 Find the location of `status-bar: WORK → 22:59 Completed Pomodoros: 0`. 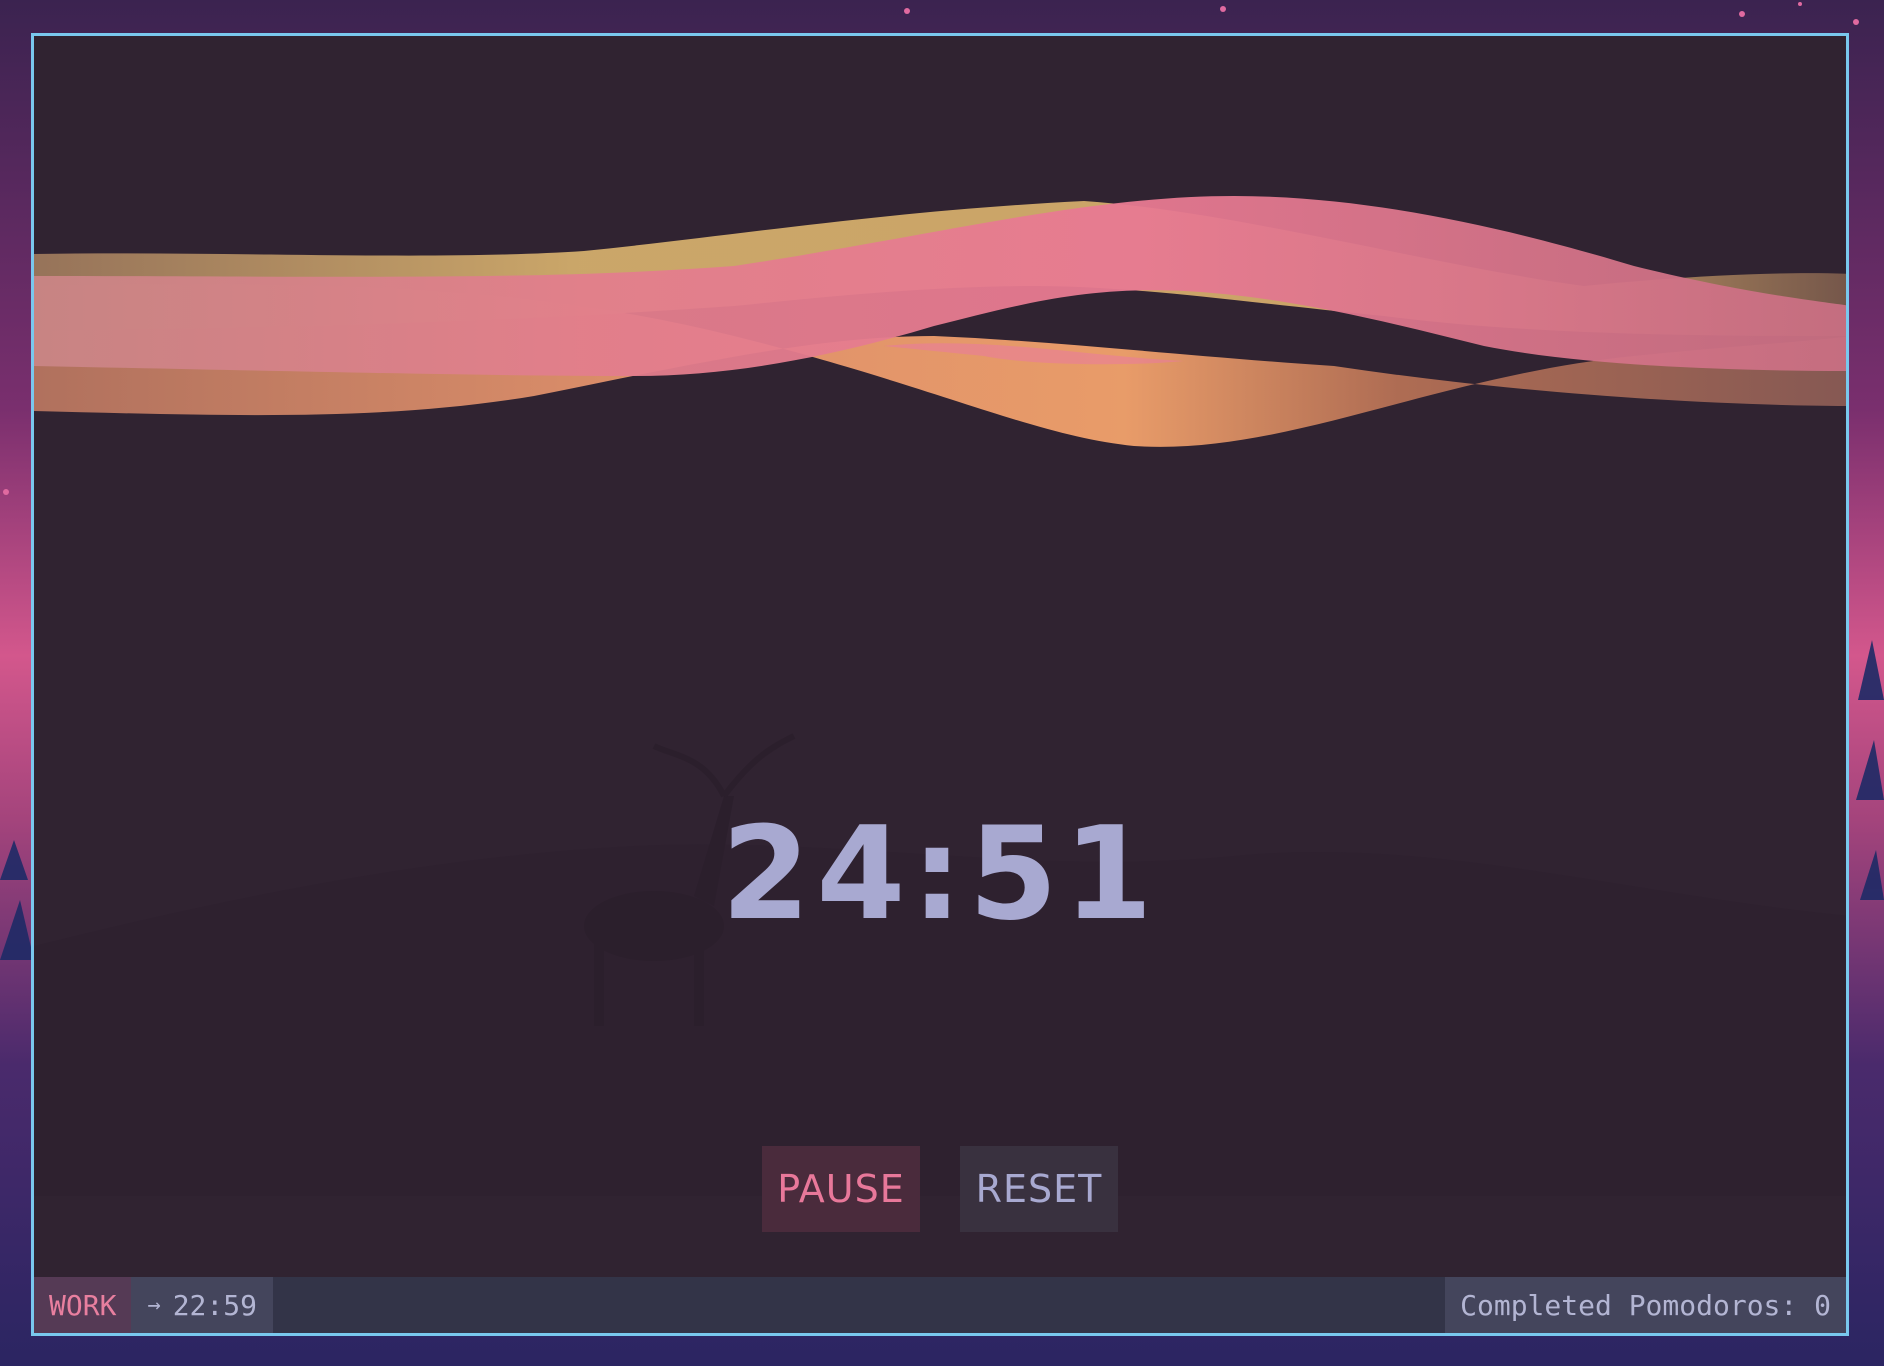

status-bar: WORK → 22:59 Completed Pomodoros: 0 is located at coordinates (940, 1305).